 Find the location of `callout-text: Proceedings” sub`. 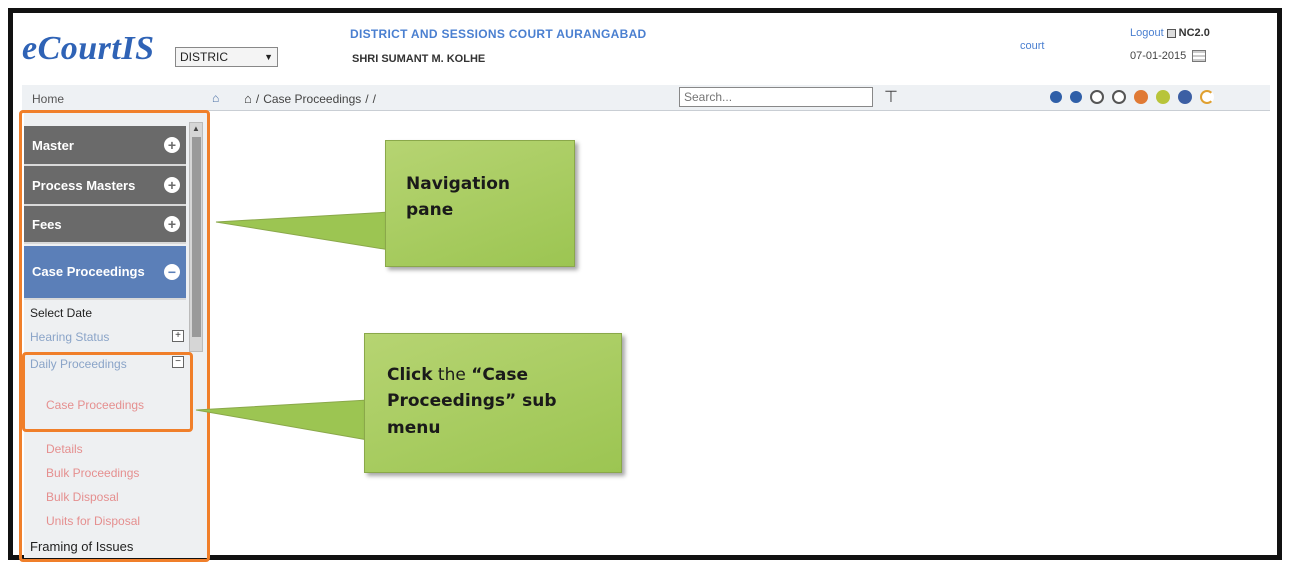

callout-text: Proceedings” sub is located at coordinates (472, 401).